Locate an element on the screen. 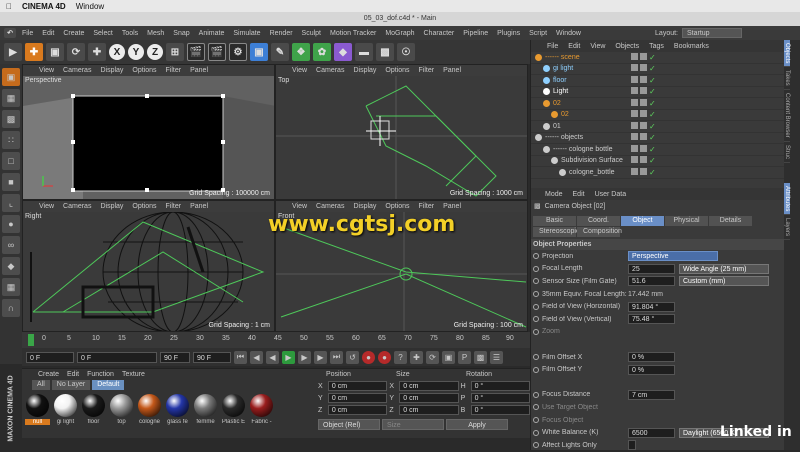 This screenshot has height=452, width=800. property-field: 51.6 is located at coordinates (651, 281).